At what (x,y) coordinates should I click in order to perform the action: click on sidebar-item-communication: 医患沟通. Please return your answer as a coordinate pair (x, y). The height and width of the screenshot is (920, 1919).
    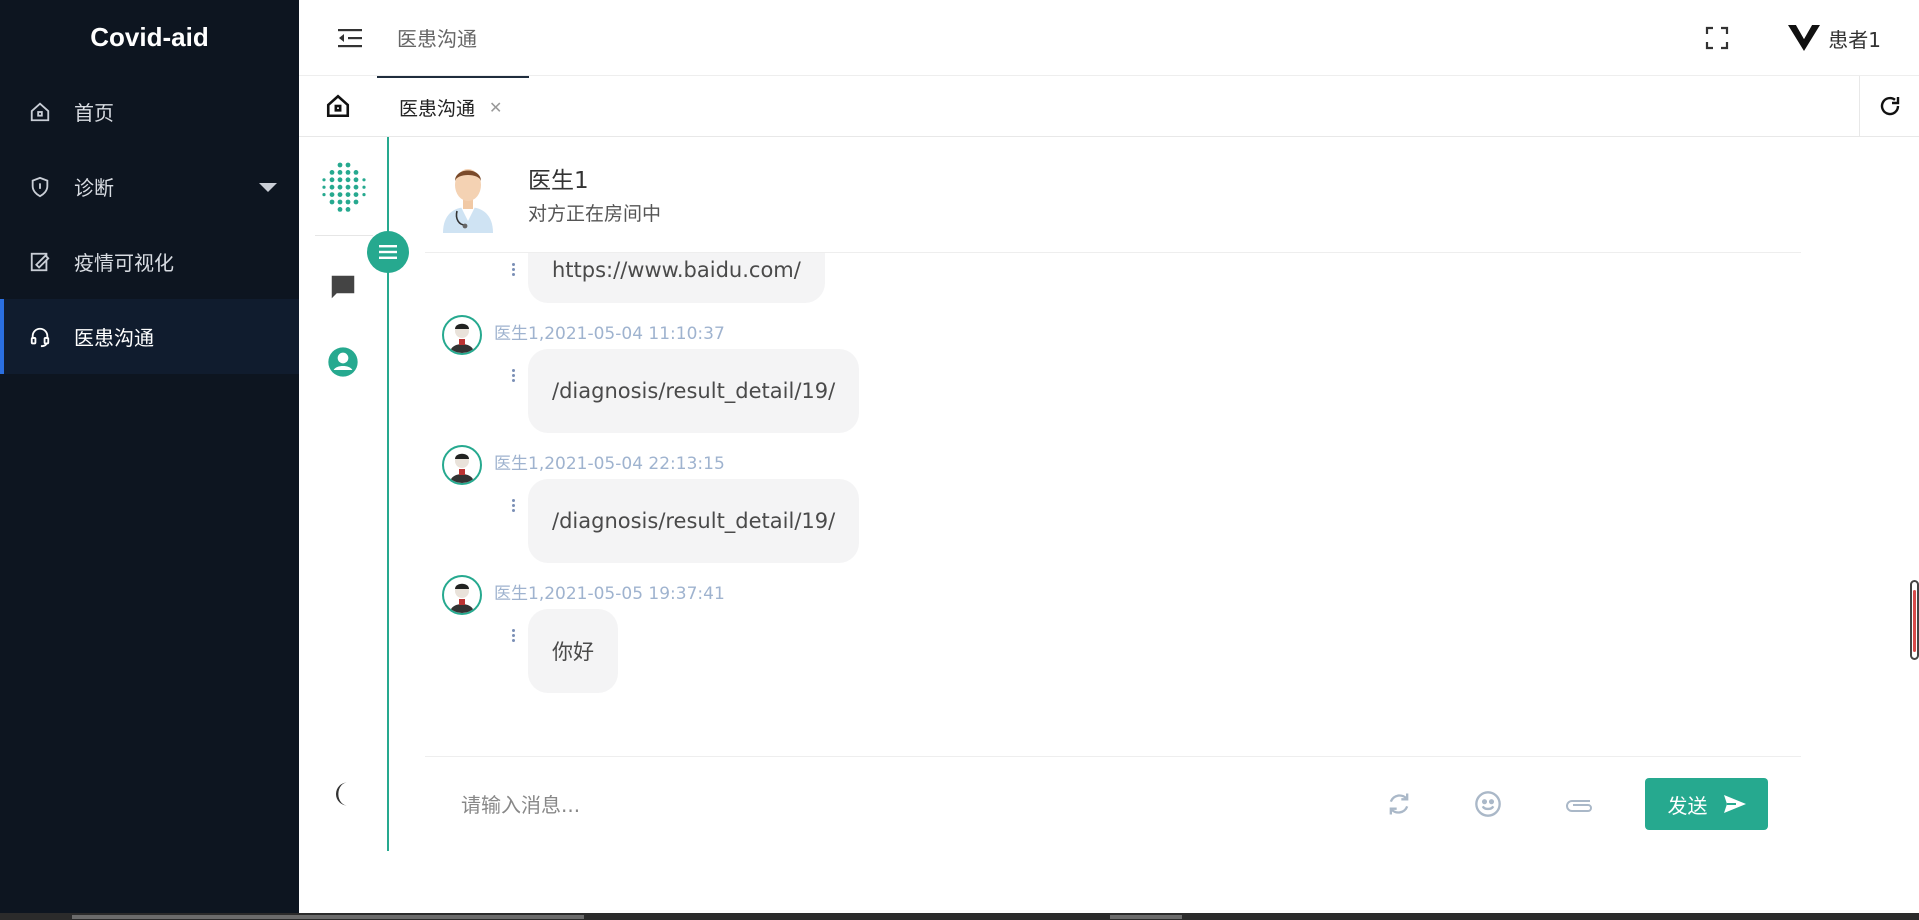
    Looking at the image, I should click on (149, 336).